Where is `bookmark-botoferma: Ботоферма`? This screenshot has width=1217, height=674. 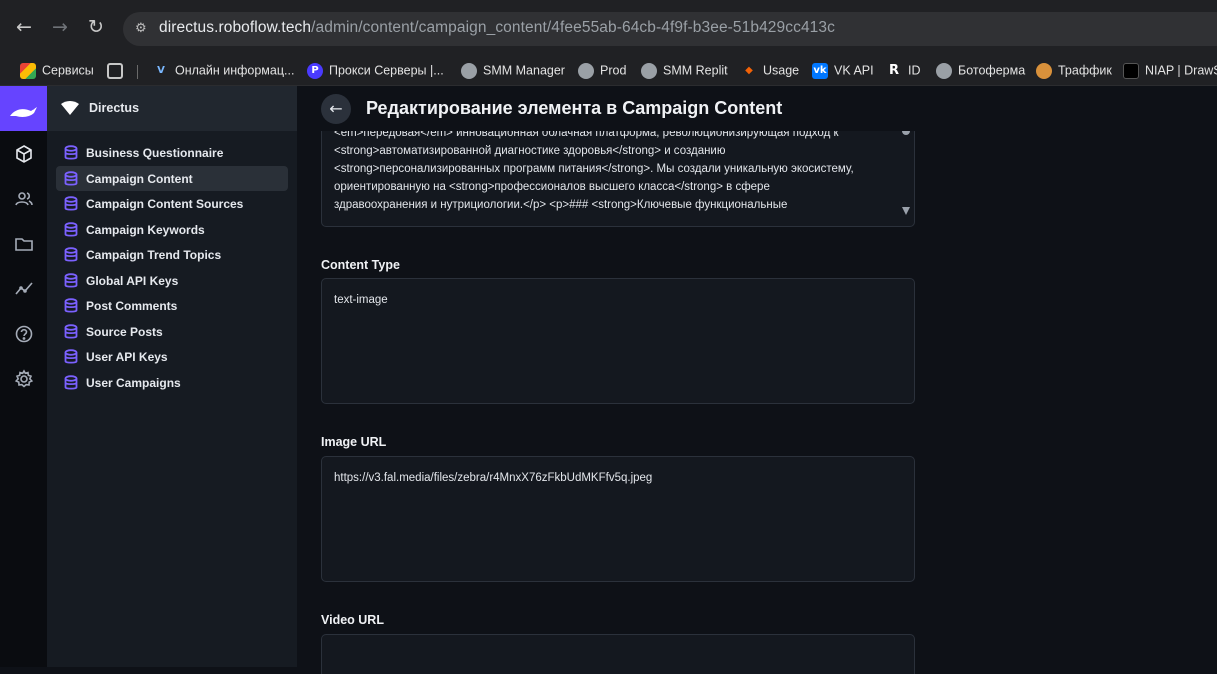 bookmark-botoferma: Ботоферма is located at coordinates (980, 71).